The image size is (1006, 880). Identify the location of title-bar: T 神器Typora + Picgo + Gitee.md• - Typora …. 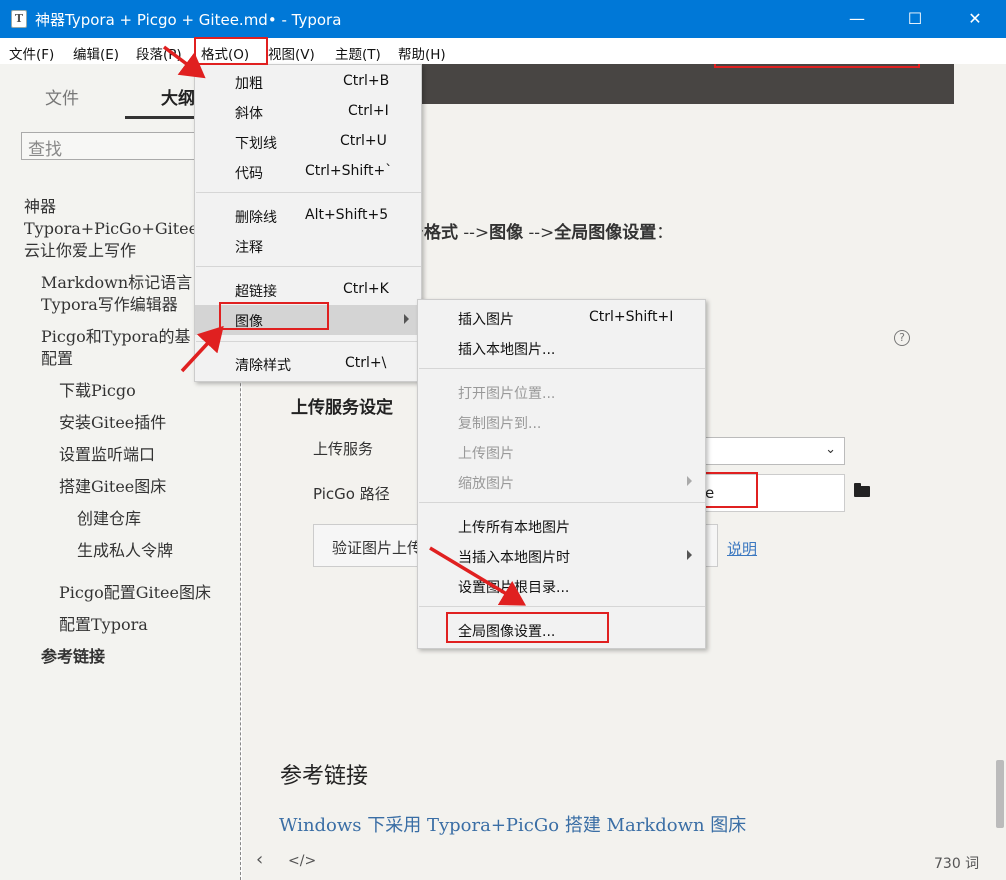
(503, 19).